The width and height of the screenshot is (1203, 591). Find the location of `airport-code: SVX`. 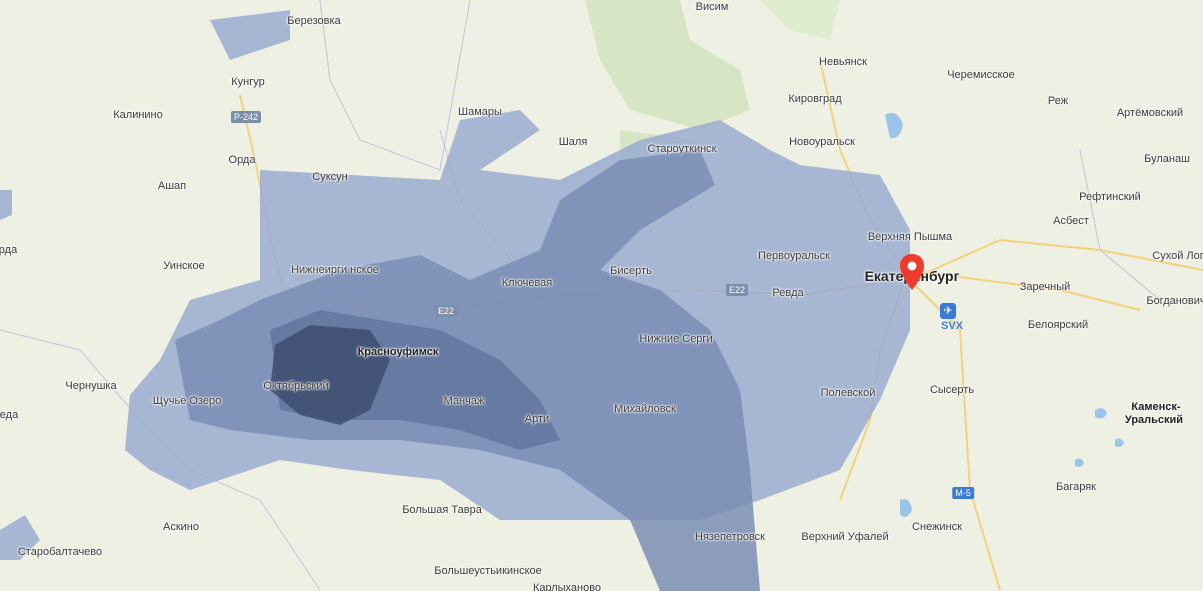

airport-code: SVX is located at coordinates (952, 326).